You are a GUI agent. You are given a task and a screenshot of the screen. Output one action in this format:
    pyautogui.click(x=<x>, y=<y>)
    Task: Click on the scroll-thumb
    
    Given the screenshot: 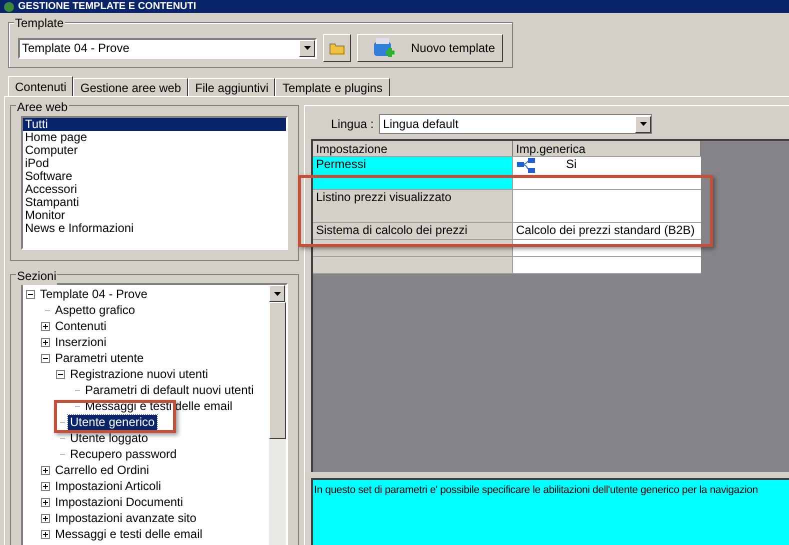 What is the action you would take?
    pyautogui.click(x=277, y=370)
    